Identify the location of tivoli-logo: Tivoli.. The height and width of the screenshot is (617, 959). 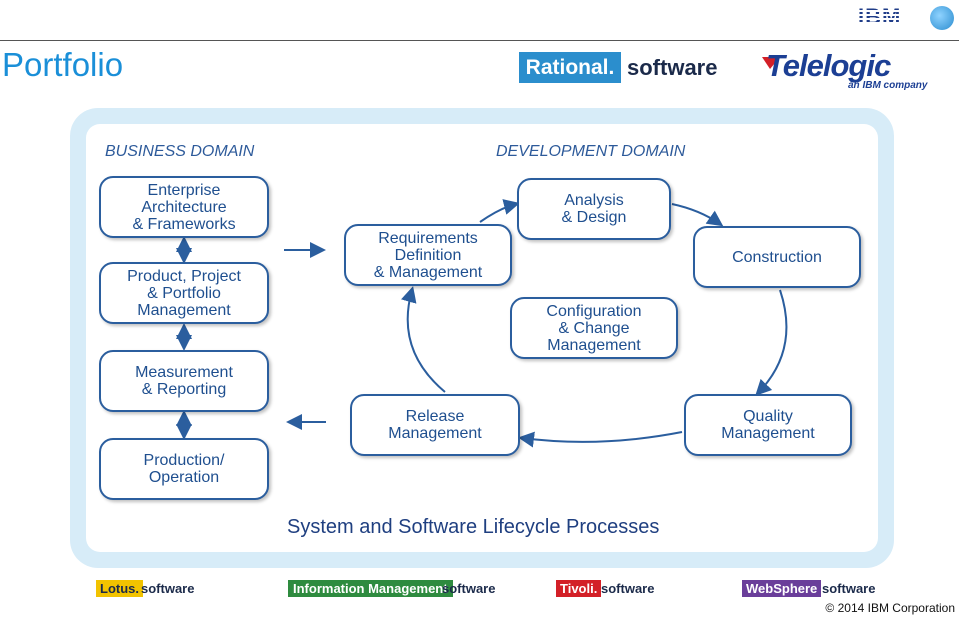
(579, 588).